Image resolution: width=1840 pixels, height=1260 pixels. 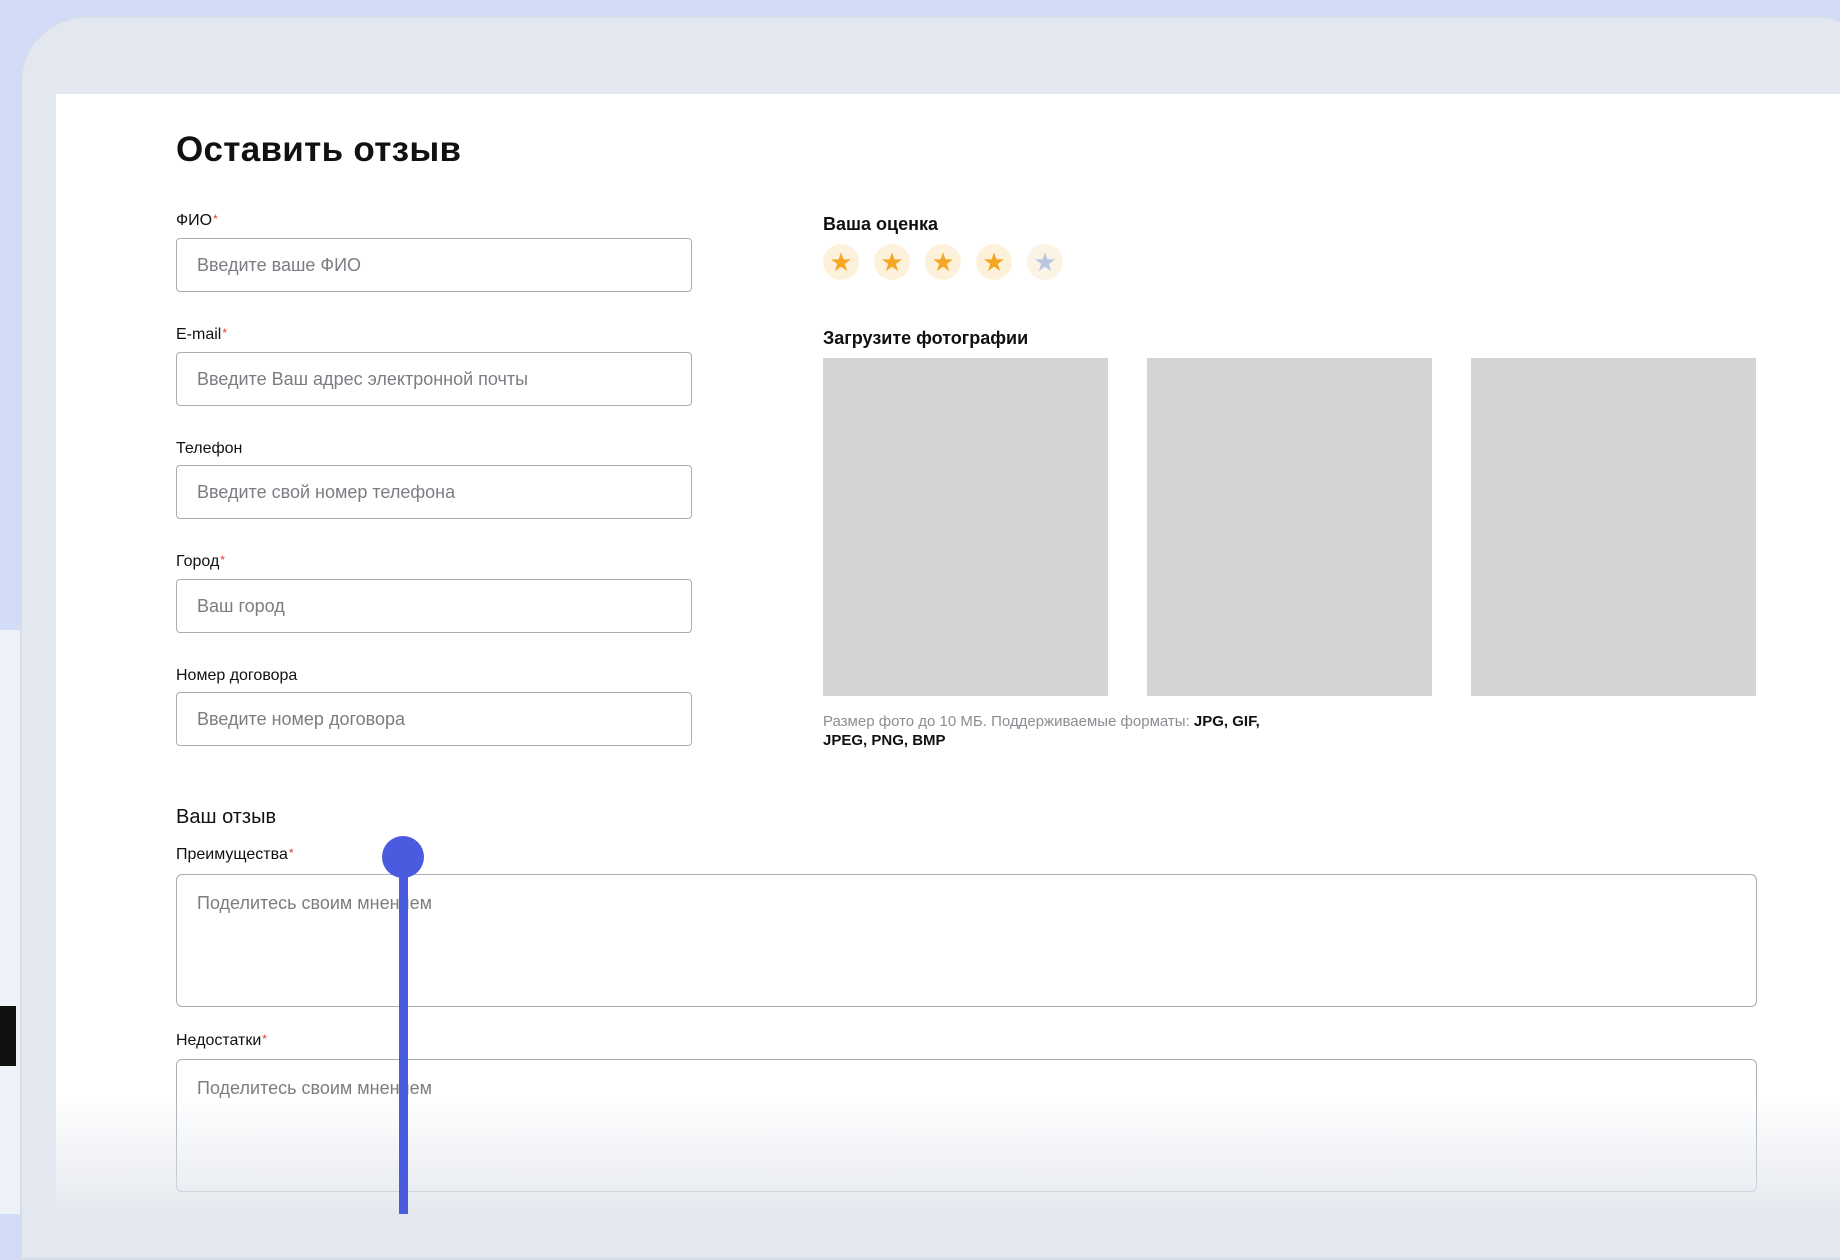 I want to click on city-input, so click(x=434, y=606).